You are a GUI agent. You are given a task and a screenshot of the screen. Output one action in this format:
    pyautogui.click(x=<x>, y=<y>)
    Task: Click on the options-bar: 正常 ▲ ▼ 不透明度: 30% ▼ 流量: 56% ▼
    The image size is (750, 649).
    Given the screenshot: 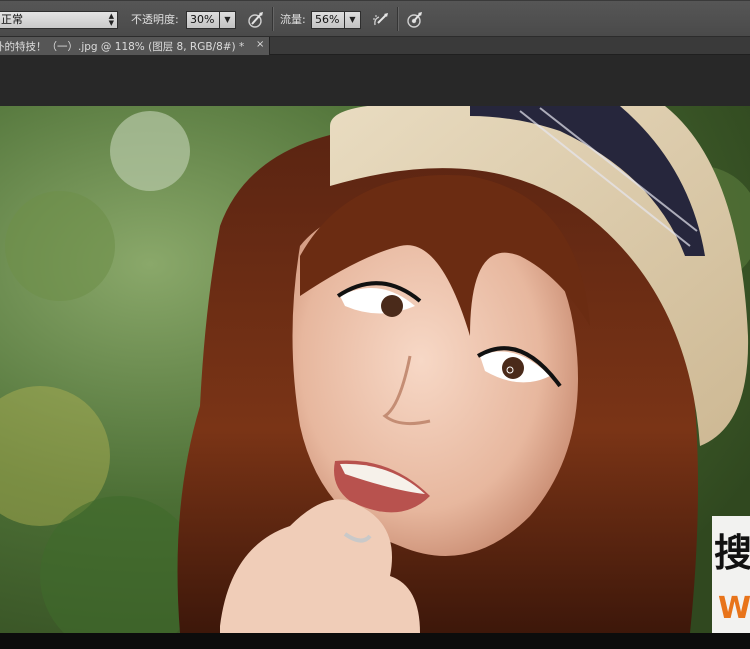 What is the action you would take?
    pyautogui.click(x=375, y=18)
    